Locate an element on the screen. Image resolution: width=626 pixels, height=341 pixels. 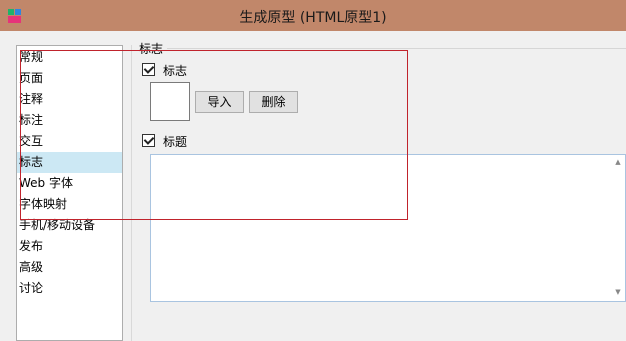
nav-item-notes: 注释 is located at coordinates (69, 99).